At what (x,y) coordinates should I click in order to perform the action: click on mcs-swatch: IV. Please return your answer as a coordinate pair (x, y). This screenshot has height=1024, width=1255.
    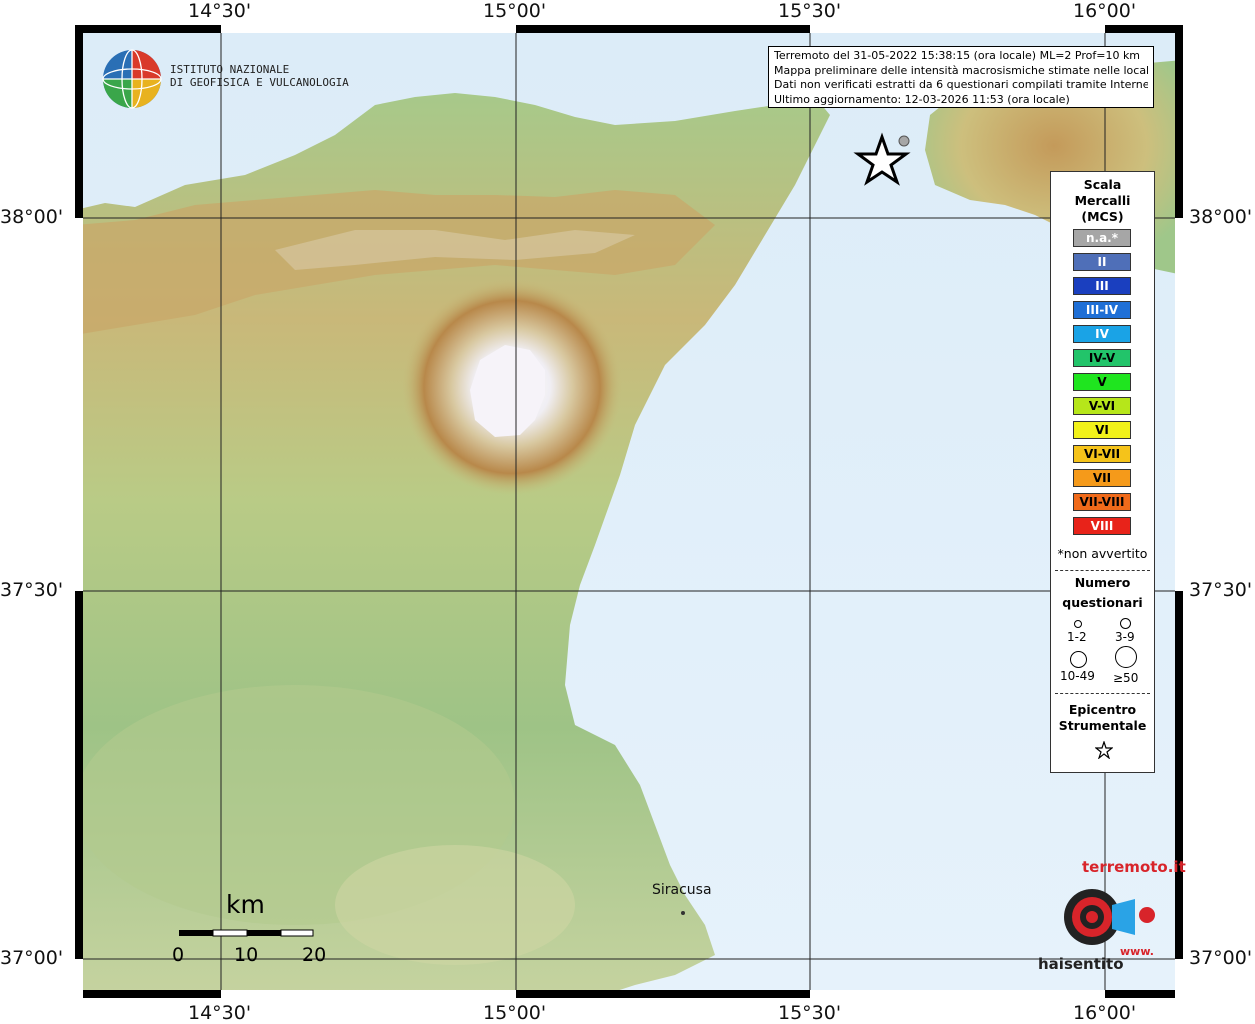
    Looking at the image, I should click on (1102, 334).